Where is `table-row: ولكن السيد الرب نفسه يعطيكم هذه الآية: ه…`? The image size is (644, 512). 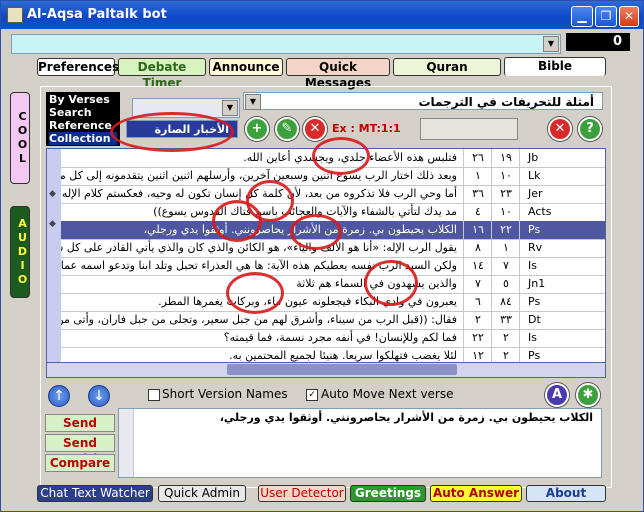
table-row: ولكن السيد الرب نفسه يعطيكم هذه الآية: ه… is located at coordinates (333, 266).